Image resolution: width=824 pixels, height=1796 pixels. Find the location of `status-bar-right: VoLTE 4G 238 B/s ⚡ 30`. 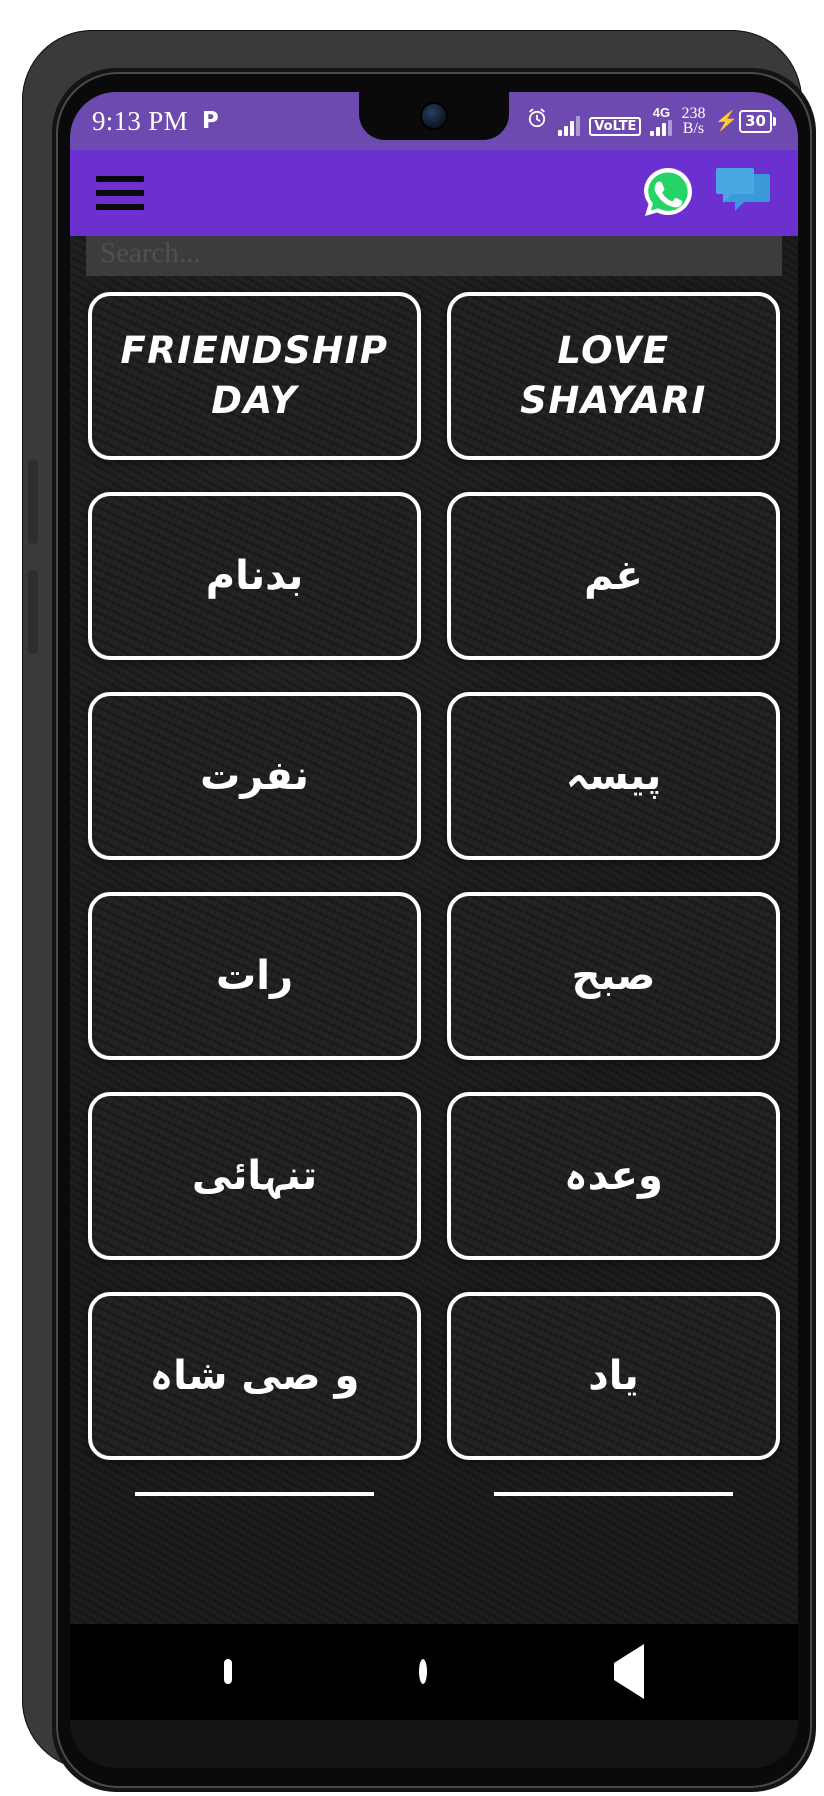

status-bar-right: VoLTE 4G 238 B/s ⚡ 30 is located at coordinates (650, 121).